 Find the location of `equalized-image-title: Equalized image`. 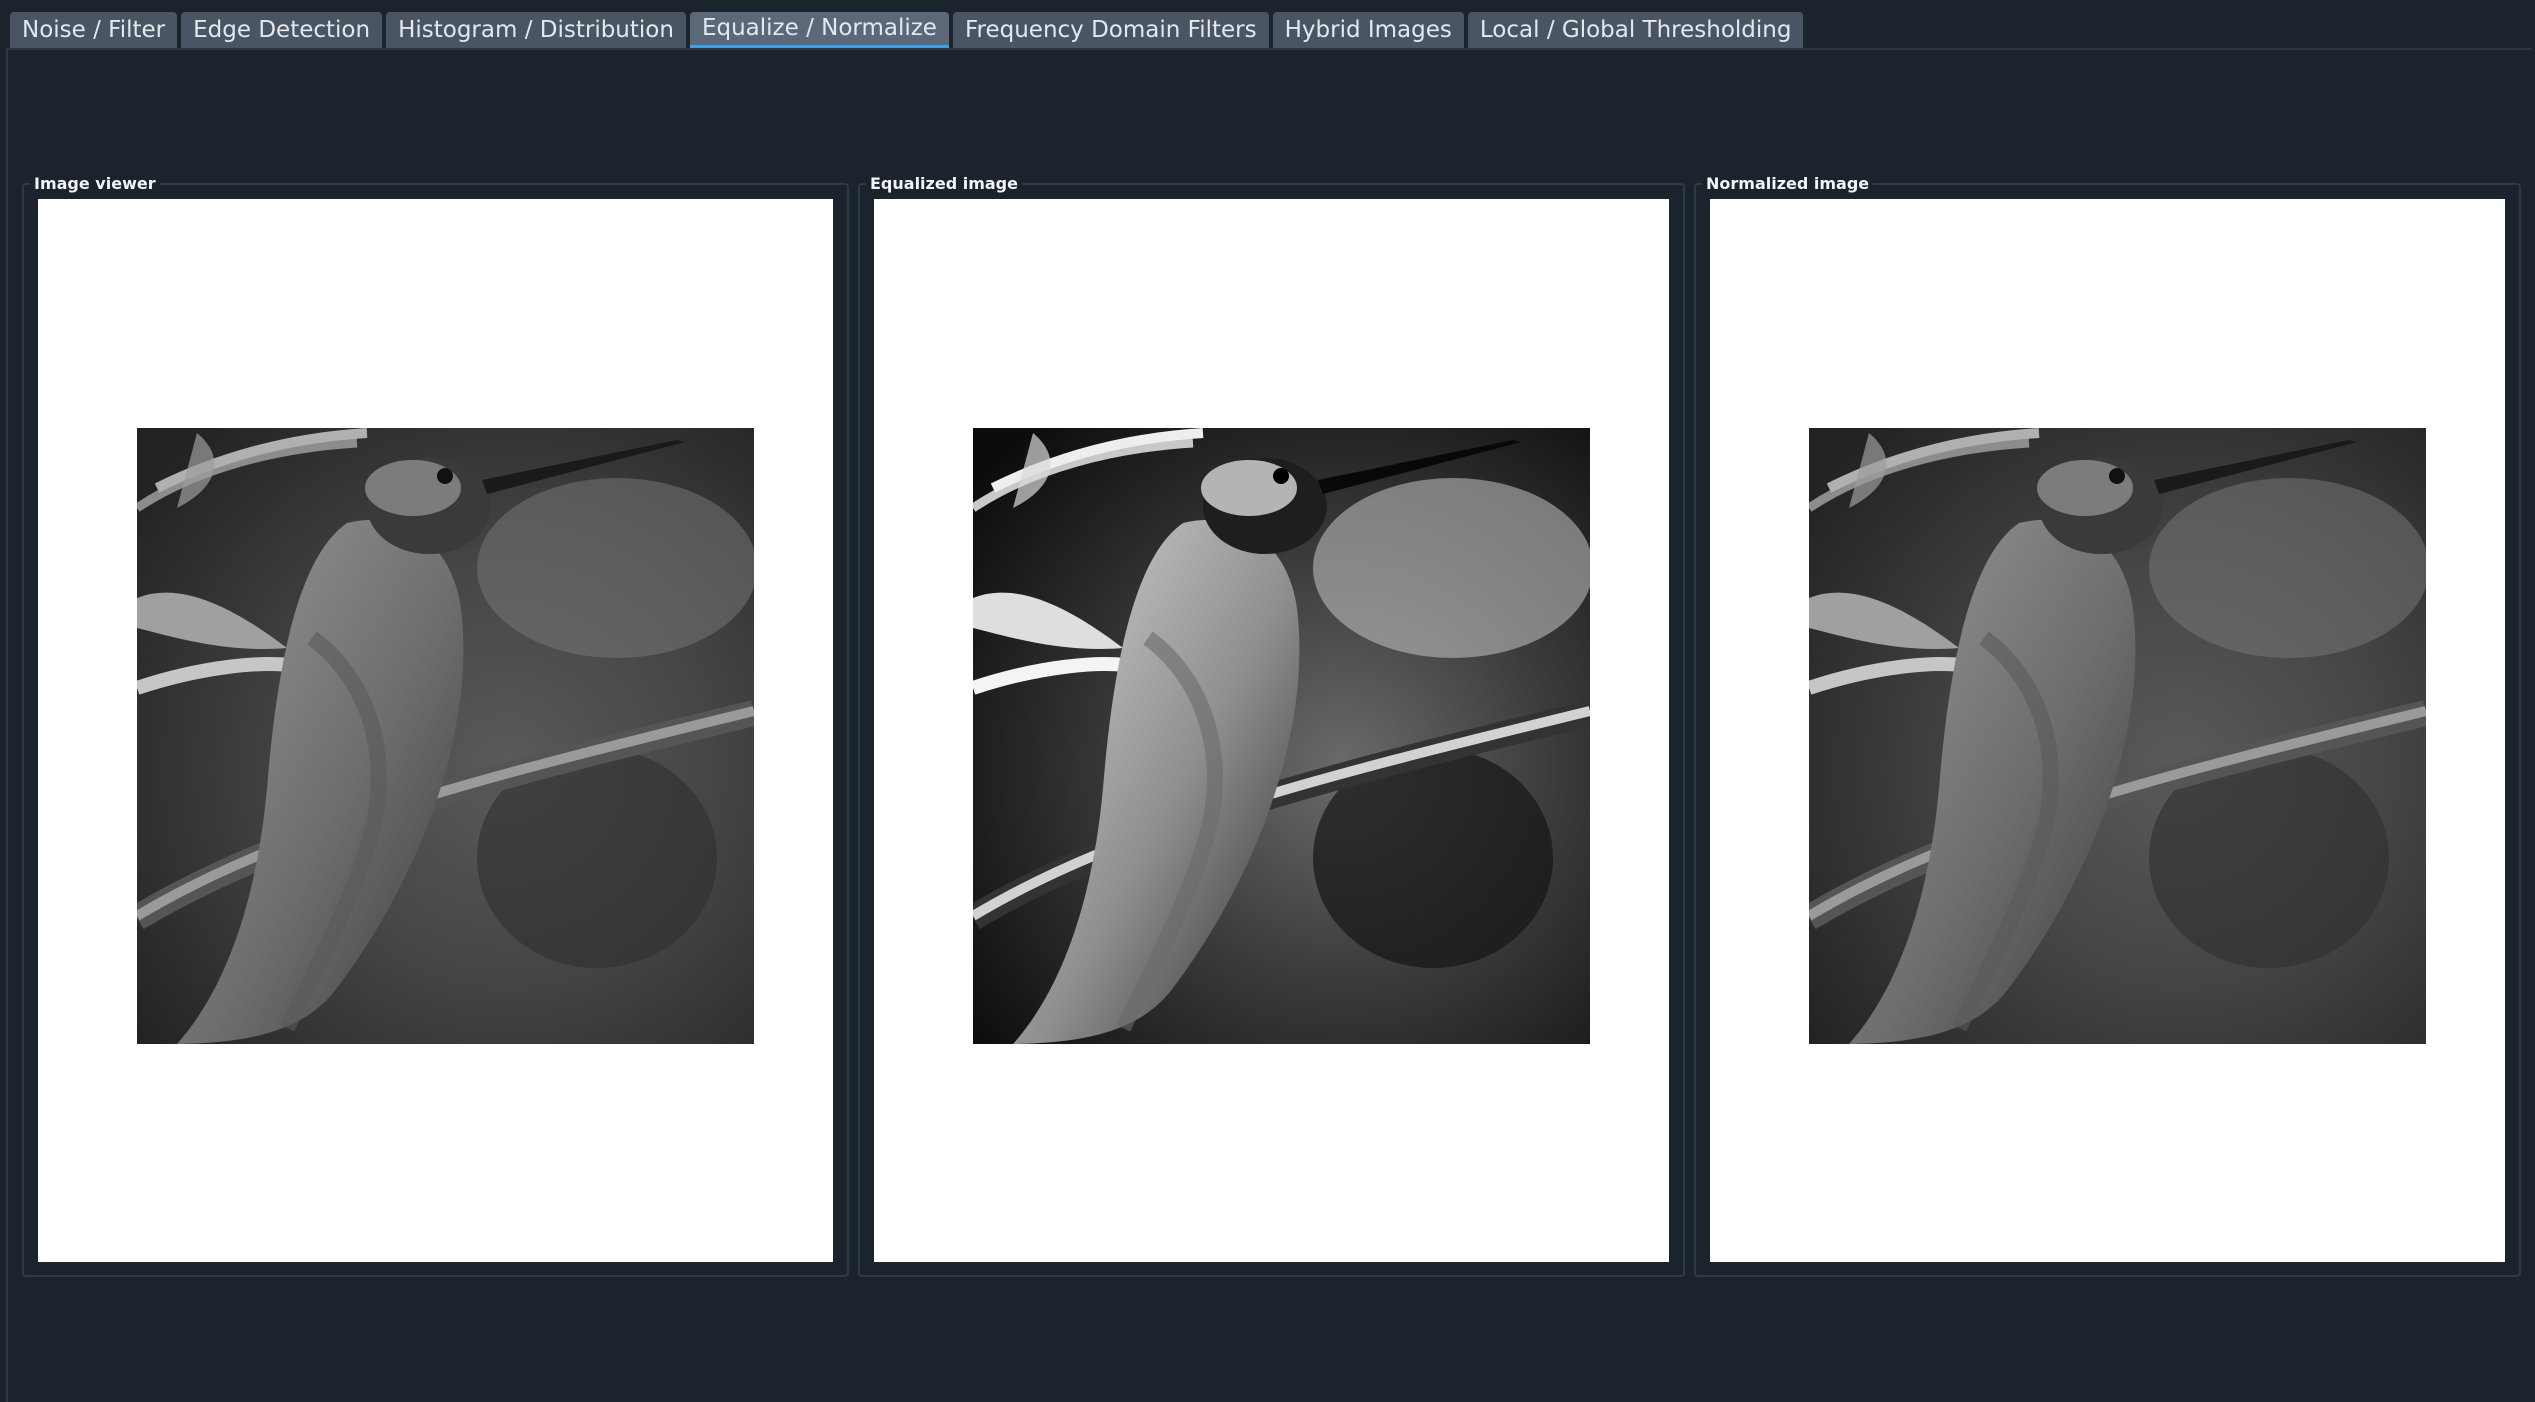

equalized-image-title: Equalized image is located at coordinates (944, 184).